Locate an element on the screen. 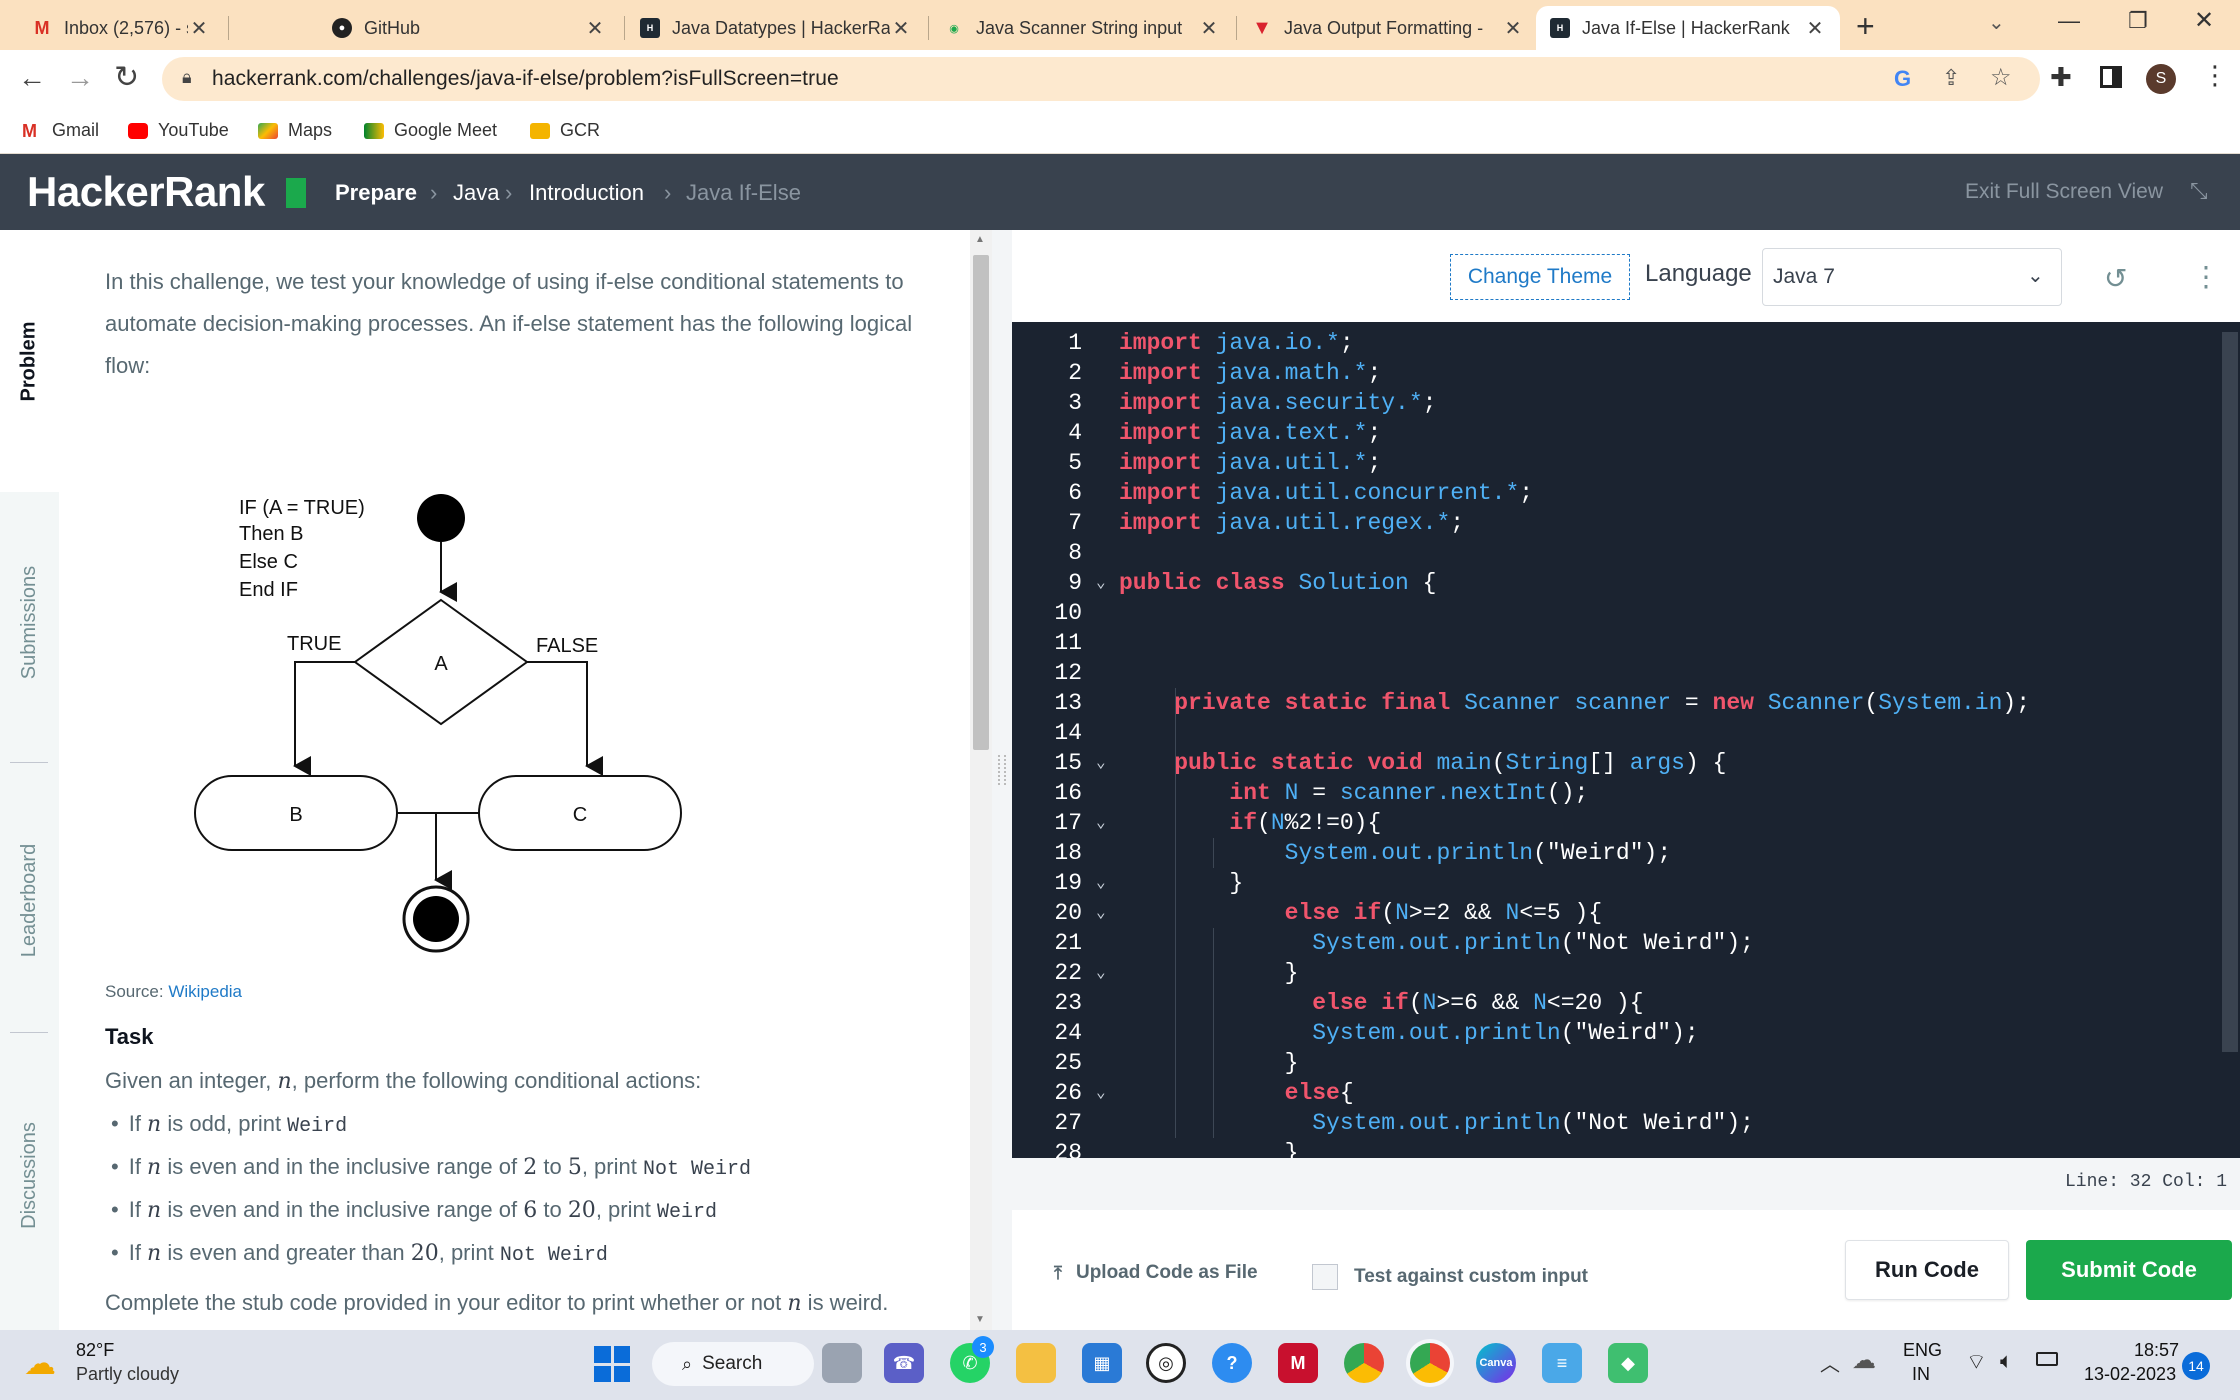 The image size is (2240, 1400). mcafee-icon: M is located at coordinates (1298, 1363).